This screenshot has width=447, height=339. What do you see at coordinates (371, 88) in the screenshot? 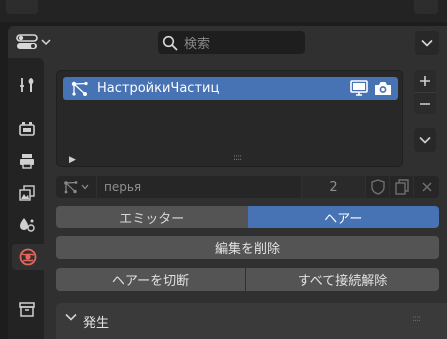
I see `visibility-toggles` at bounding box center [371, 88].